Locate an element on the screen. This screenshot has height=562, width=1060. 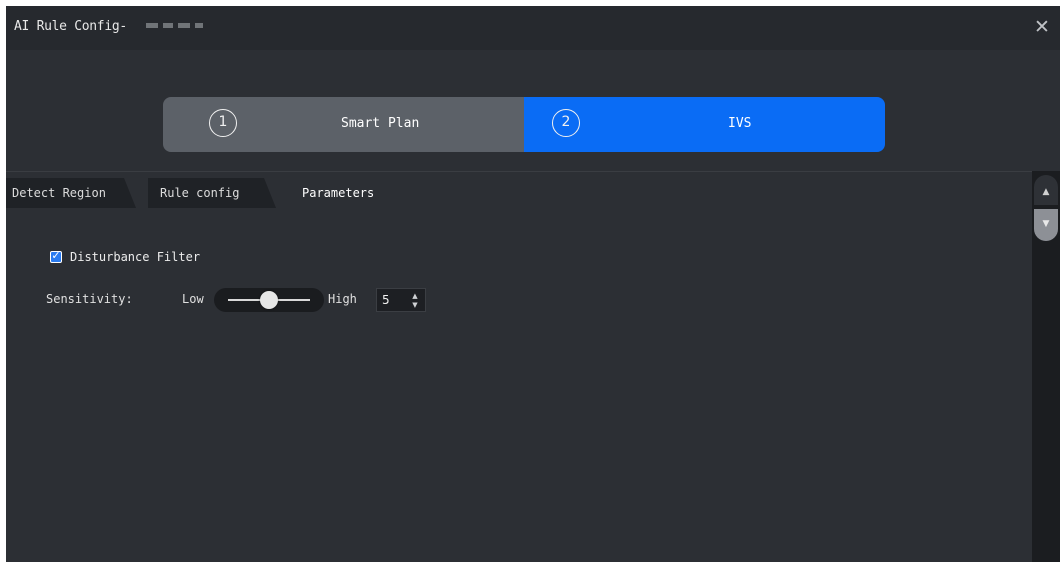
disturbance-filter-label: Disturbance Filter is located at coordinates (135, 257).